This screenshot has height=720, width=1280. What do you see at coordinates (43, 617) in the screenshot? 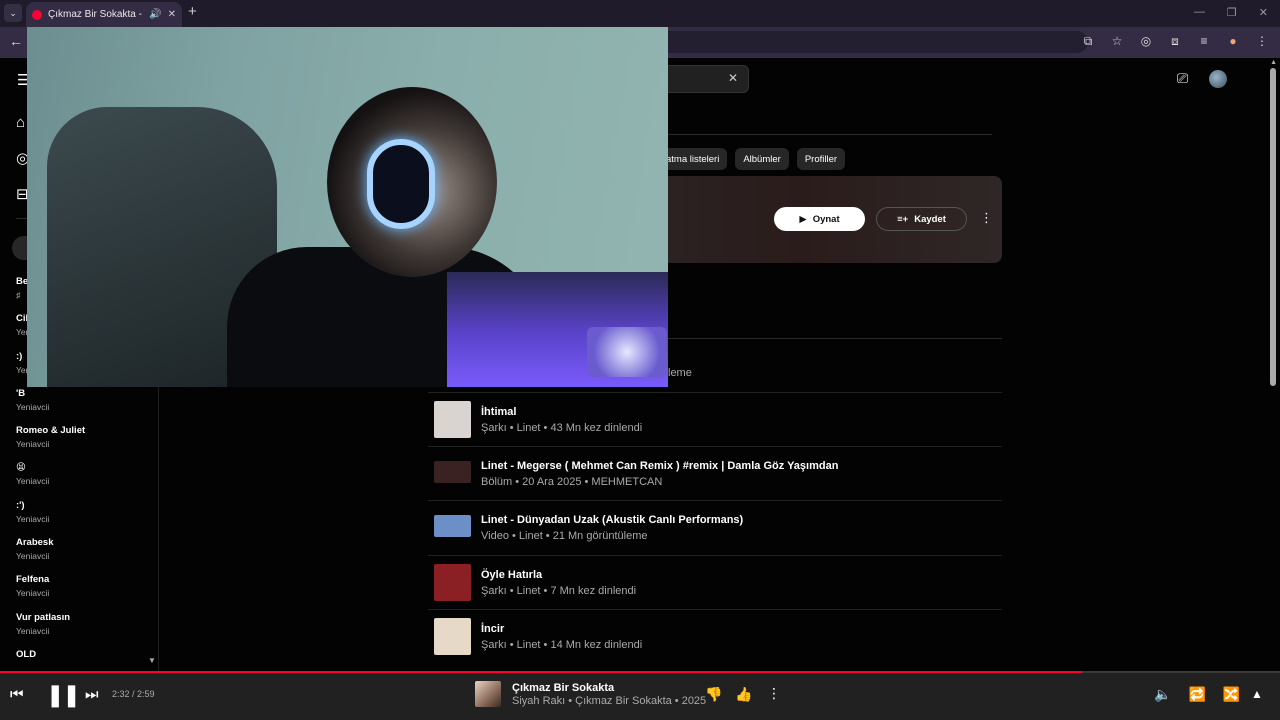
I see `playlist-title: Vur patlasın` at bounding box center [43, 617].